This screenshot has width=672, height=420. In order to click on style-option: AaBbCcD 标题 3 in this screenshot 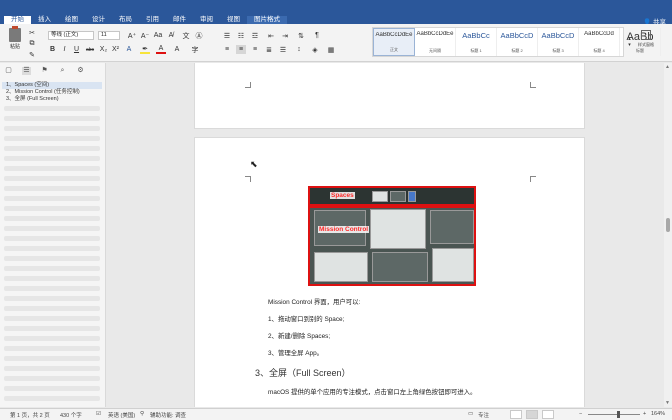, I will do `click(558, 42)`.